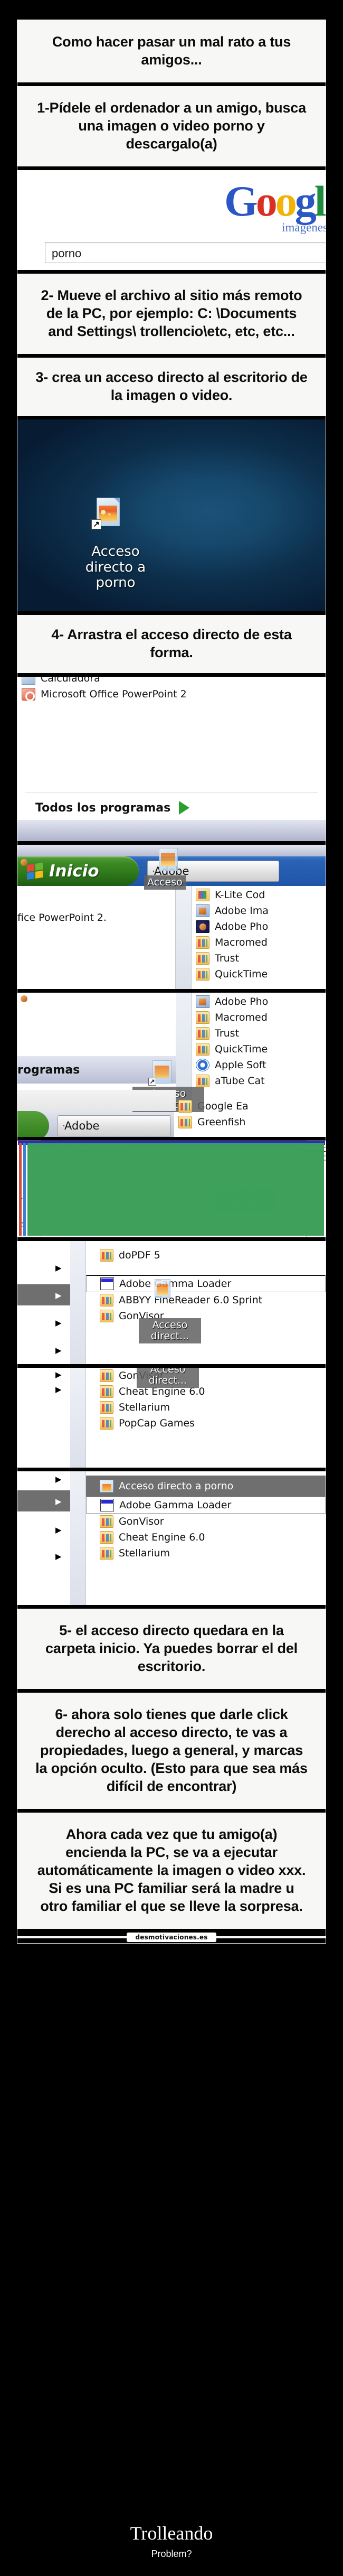  Describe the element at coordinates (206, 1255) in the screenshot. I see `submenu-item-dopdf: doPDF 5` at that location.